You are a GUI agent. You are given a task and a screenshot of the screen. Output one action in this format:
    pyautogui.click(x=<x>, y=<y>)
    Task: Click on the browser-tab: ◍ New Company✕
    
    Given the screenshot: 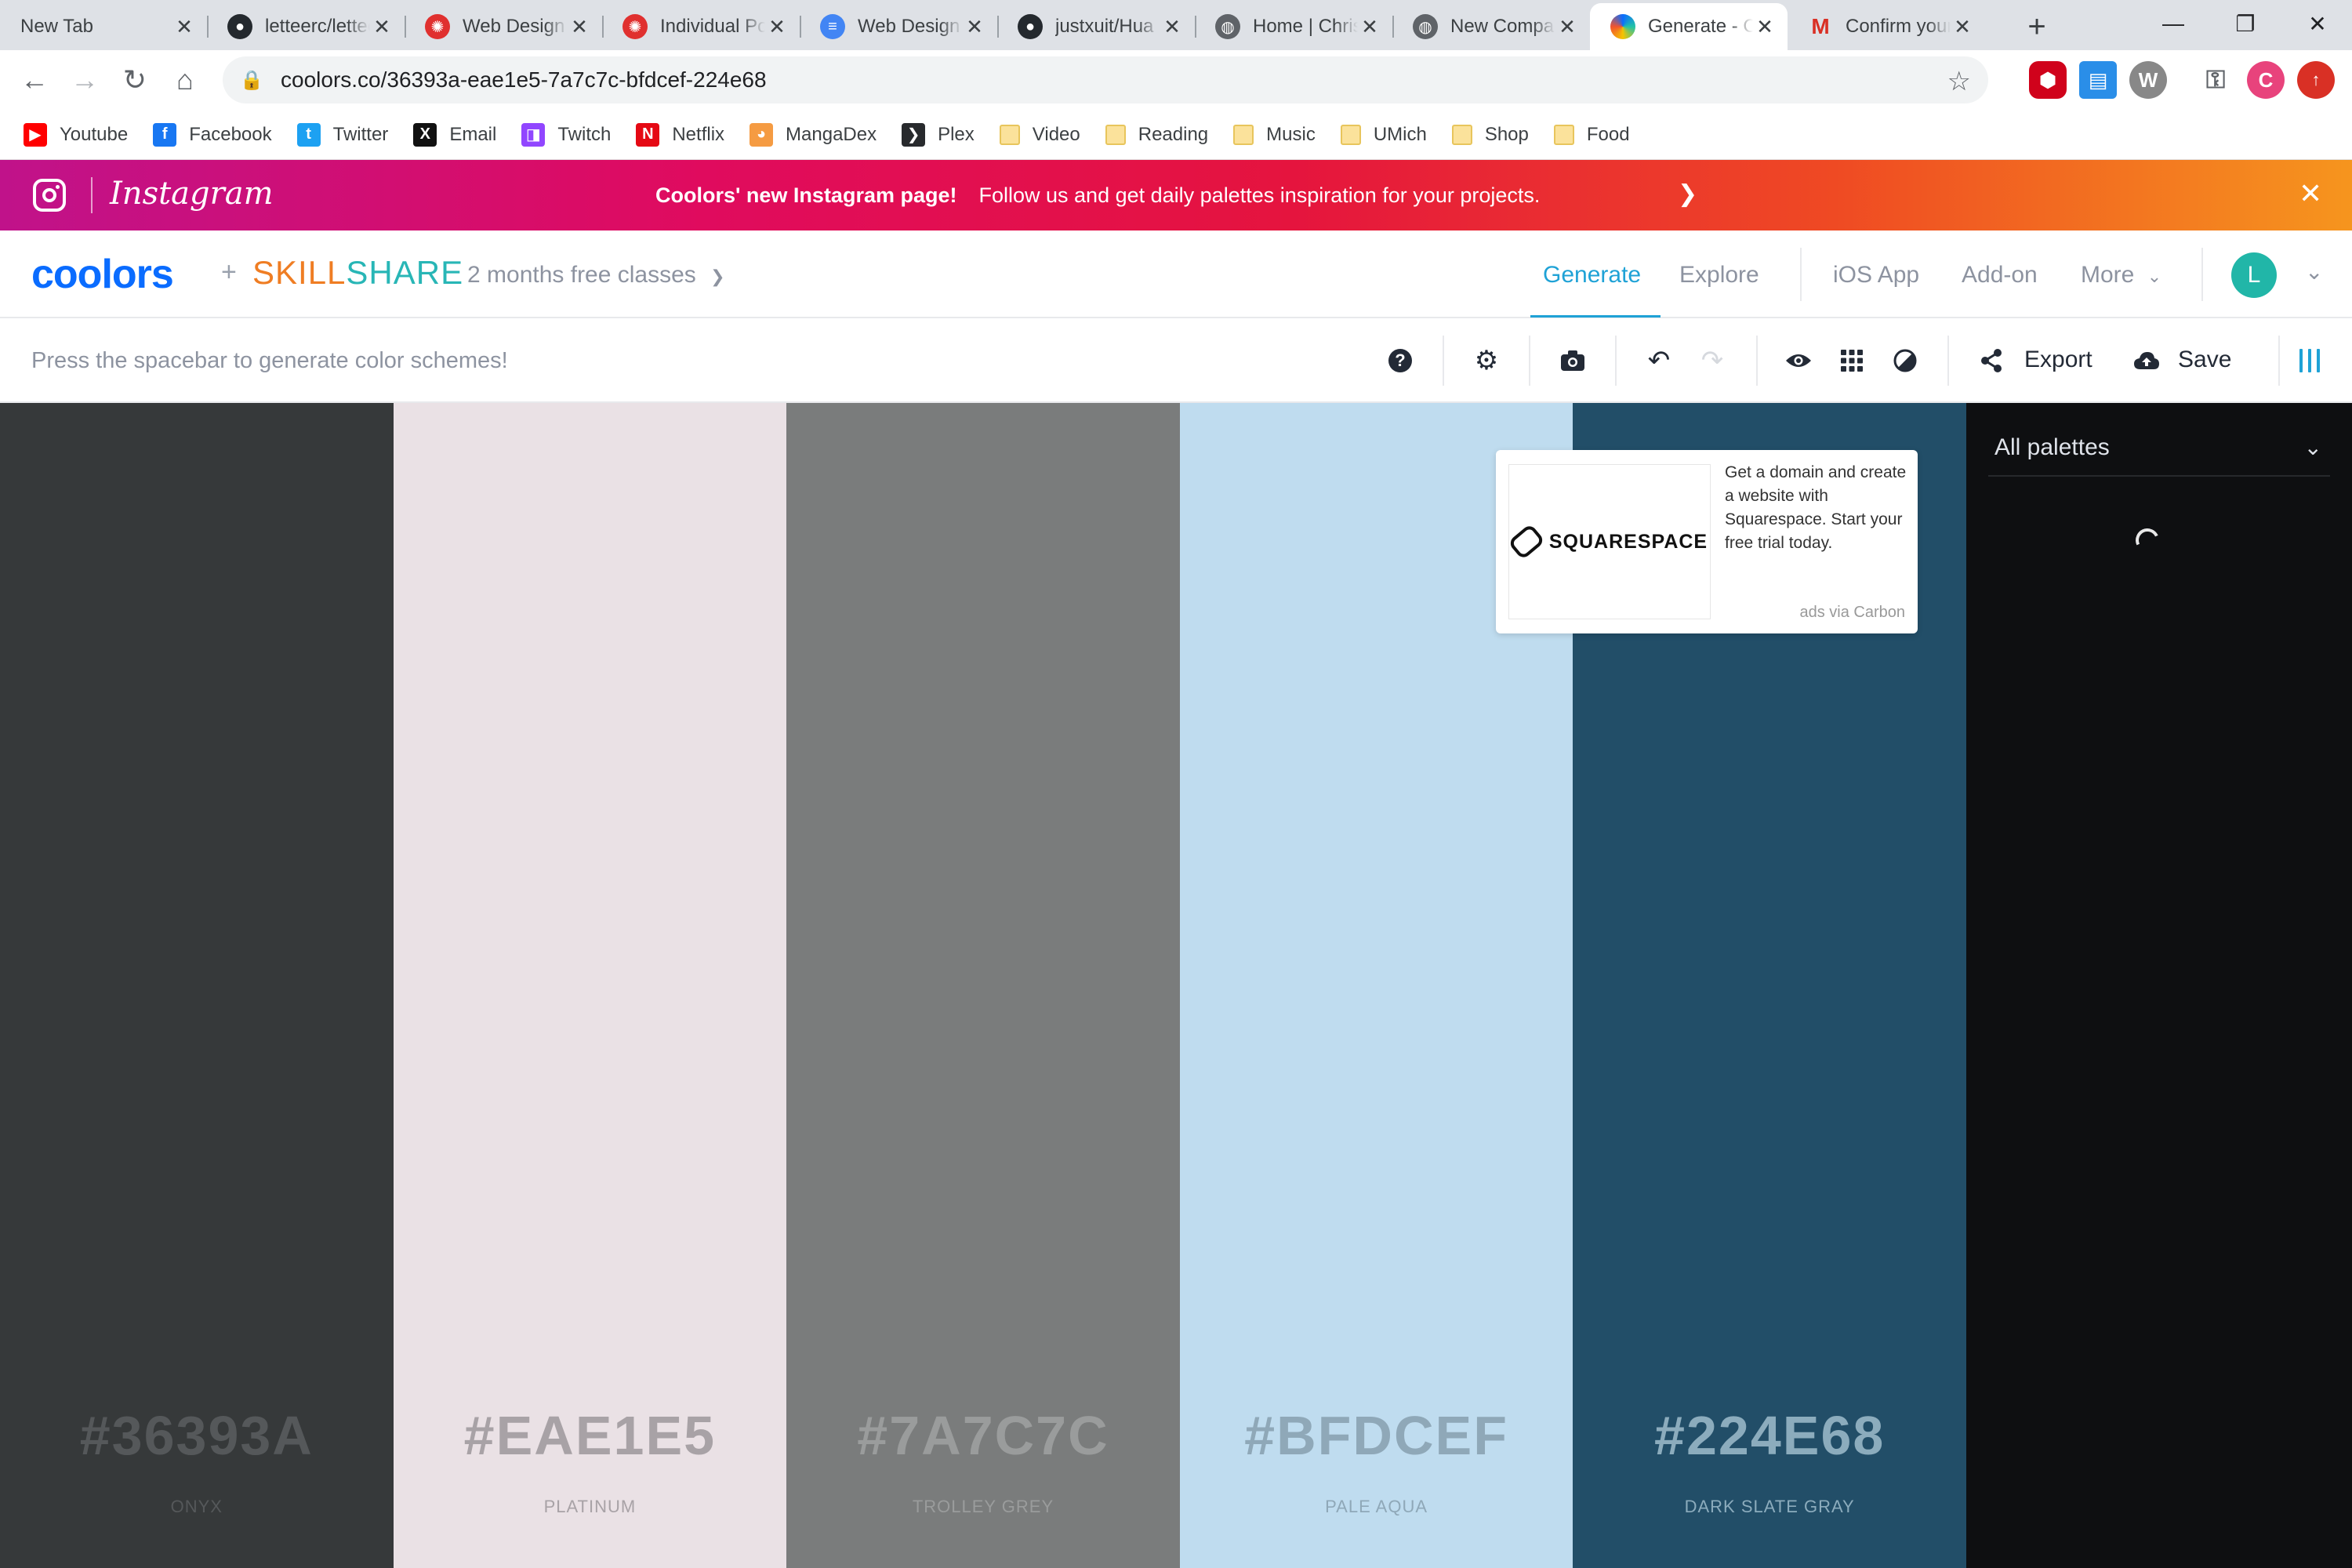 What is the action you would take?
    pyautogui.click(x=1491, y=27)
    